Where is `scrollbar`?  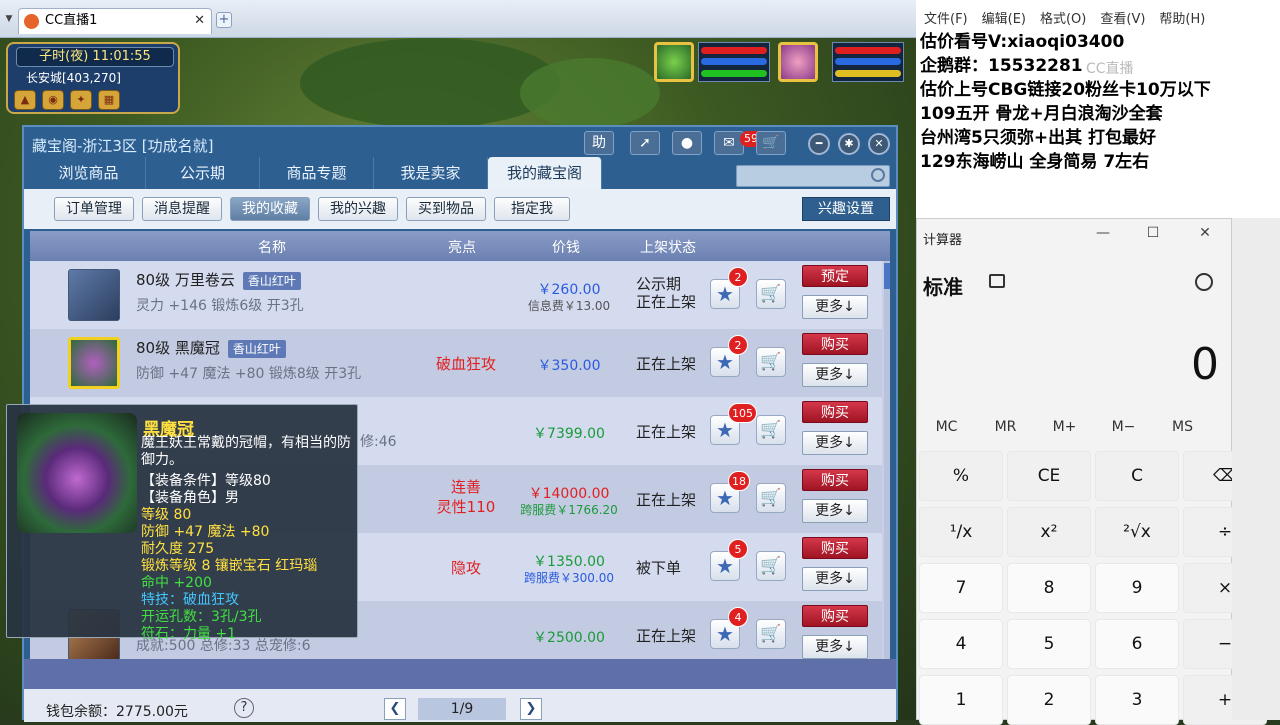 scrollbar is located at coordinates (887, 460).